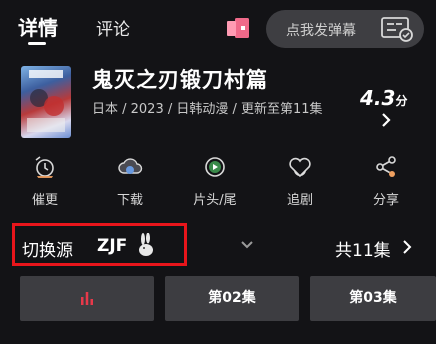 This screenshot has width=436, height=344. I want to click on rabbit-icon, so click(146, 244).